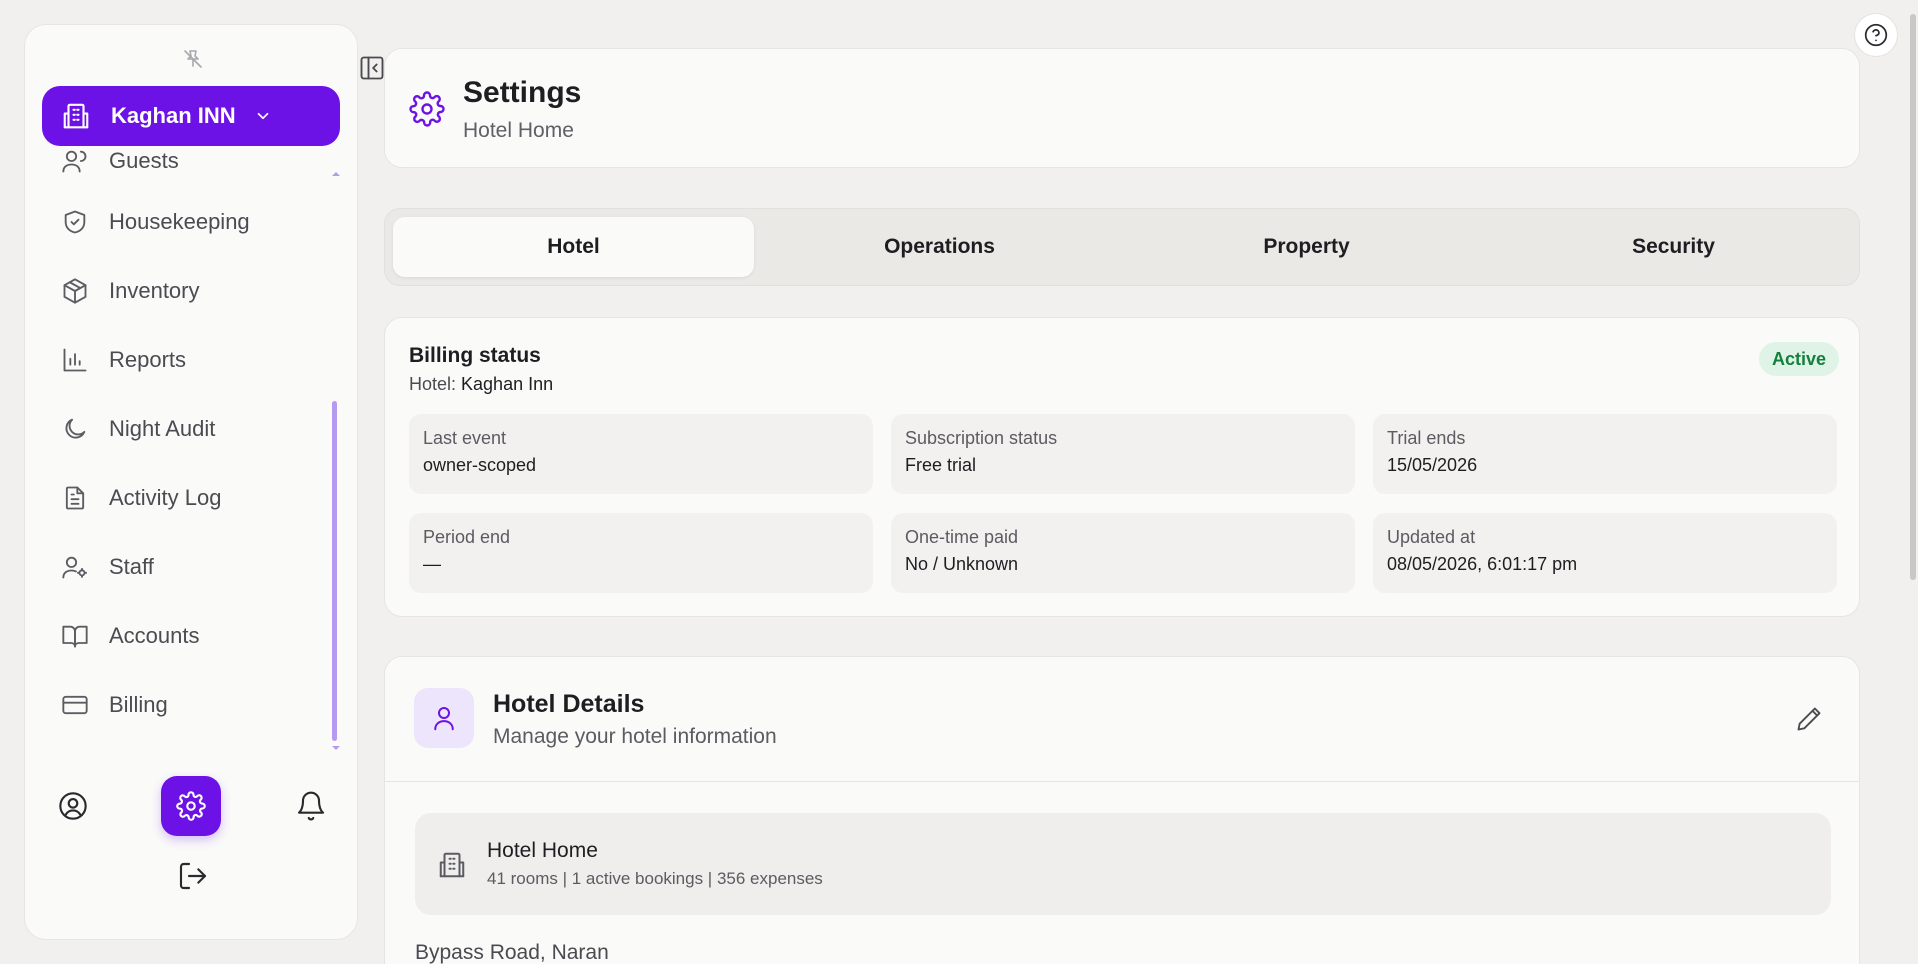 The height and width of the screenshot is (964, 1918). What do you see at coordinates (336, 174) in the screenshot?
I see `scroll-up-arrow` at bounding box center [336, 174].